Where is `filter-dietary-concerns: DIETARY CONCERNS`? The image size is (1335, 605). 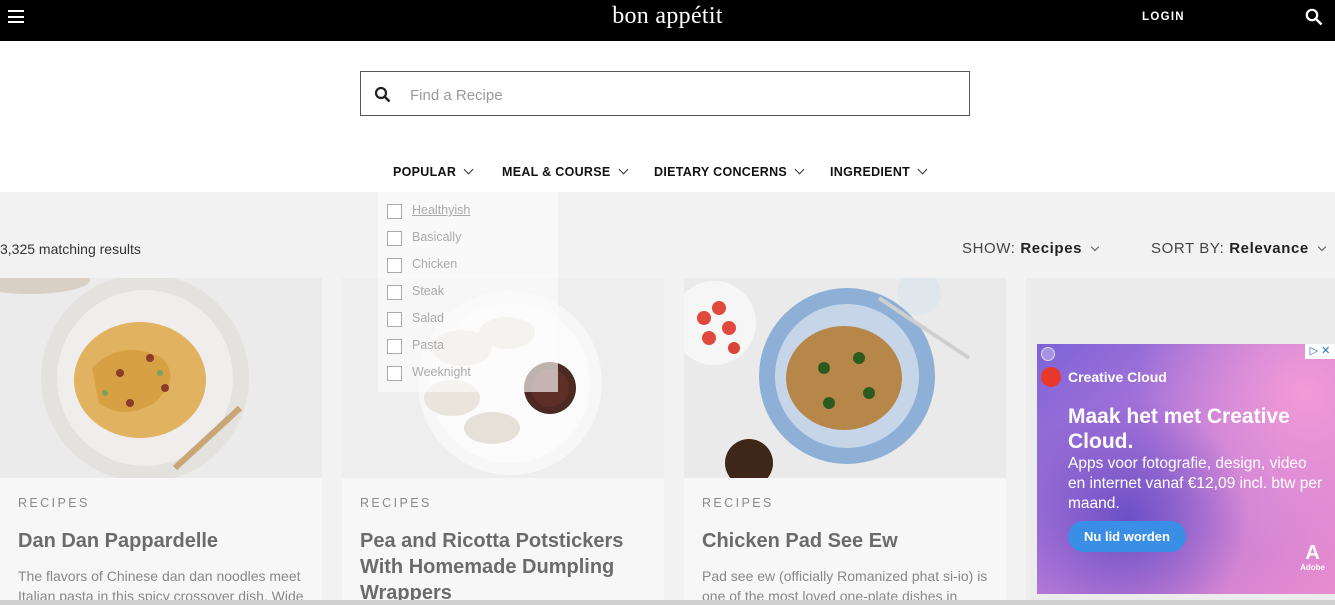 filter-dietary-concerns: DIETARY CONCERNS is located at coordinates (729, 171).